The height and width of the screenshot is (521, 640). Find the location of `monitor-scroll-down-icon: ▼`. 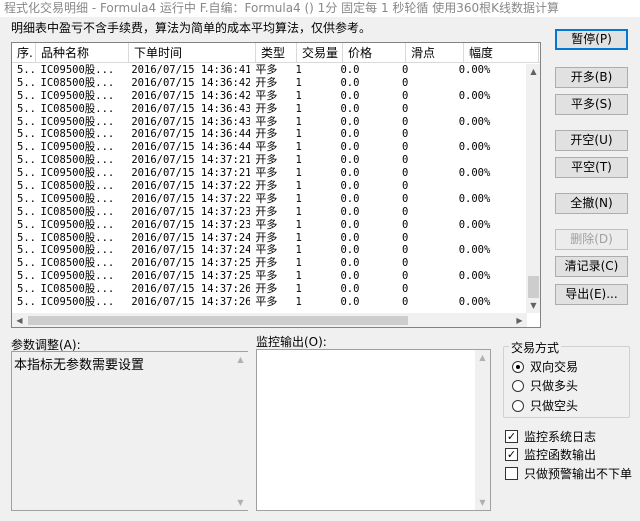

monitor-scroll-down-icon: ▼ is located at coordinates (482, 502).